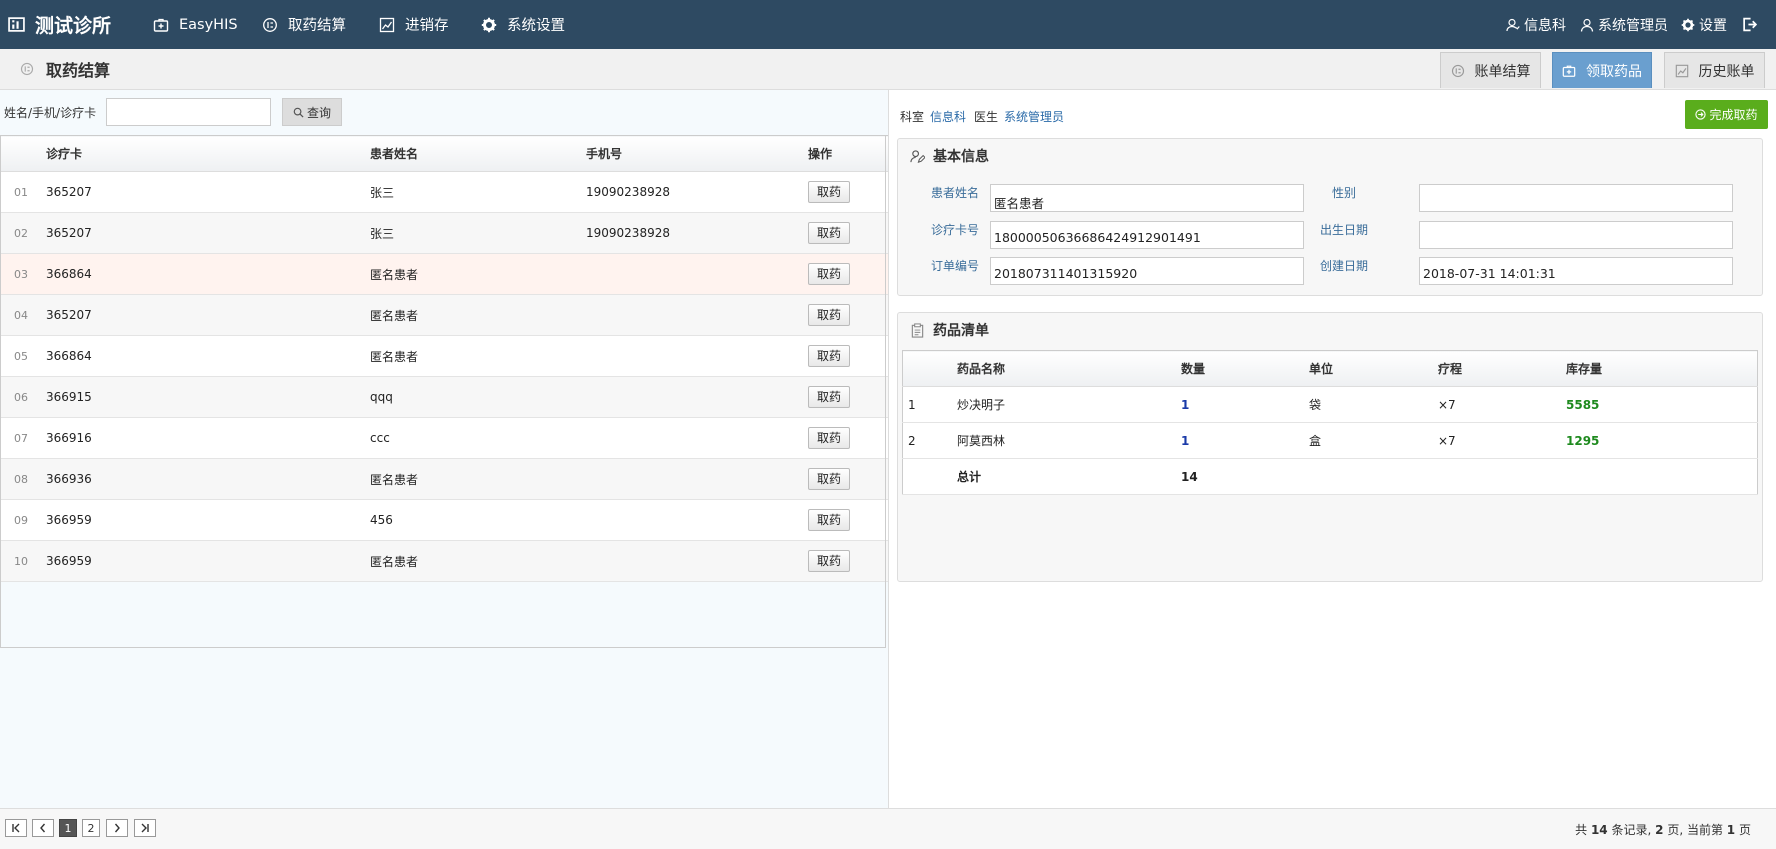 This screenshot has width=1776, height=849. What do you see at coordinates (1581, 830) in the screenshot?
I see `info-text: 共` at bounding box center [1581, 830].